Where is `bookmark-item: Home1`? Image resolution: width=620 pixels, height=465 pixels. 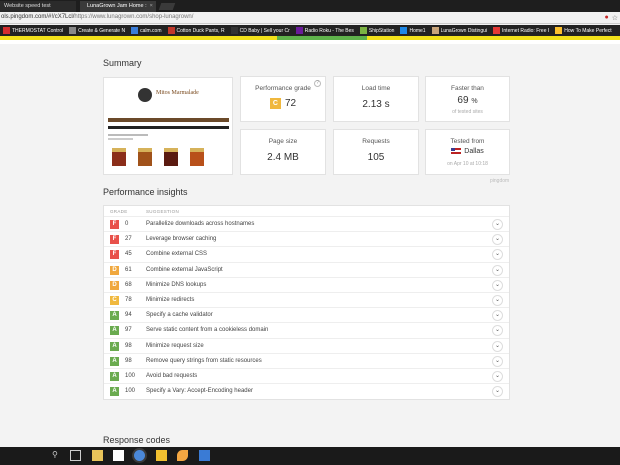 bookmark-item: Home1 is located at coordinates (412, 30).